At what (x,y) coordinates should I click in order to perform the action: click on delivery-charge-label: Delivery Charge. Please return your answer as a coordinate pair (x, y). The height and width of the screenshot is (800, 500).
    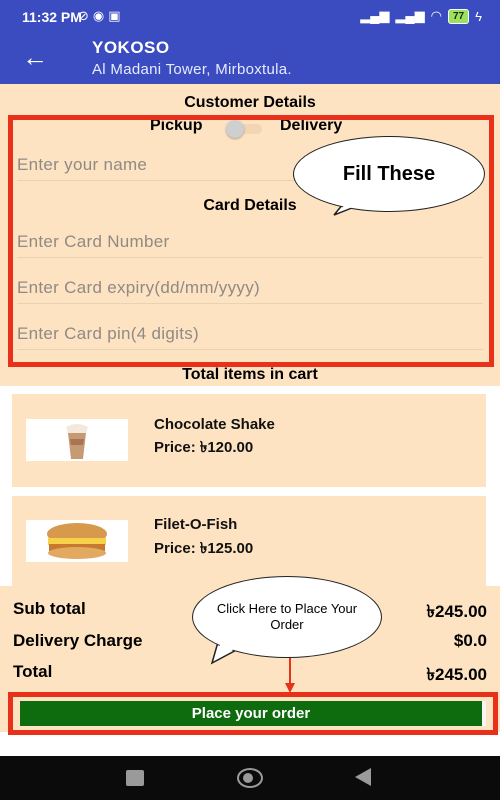
    Looking at the image, I should click on (78, 640).